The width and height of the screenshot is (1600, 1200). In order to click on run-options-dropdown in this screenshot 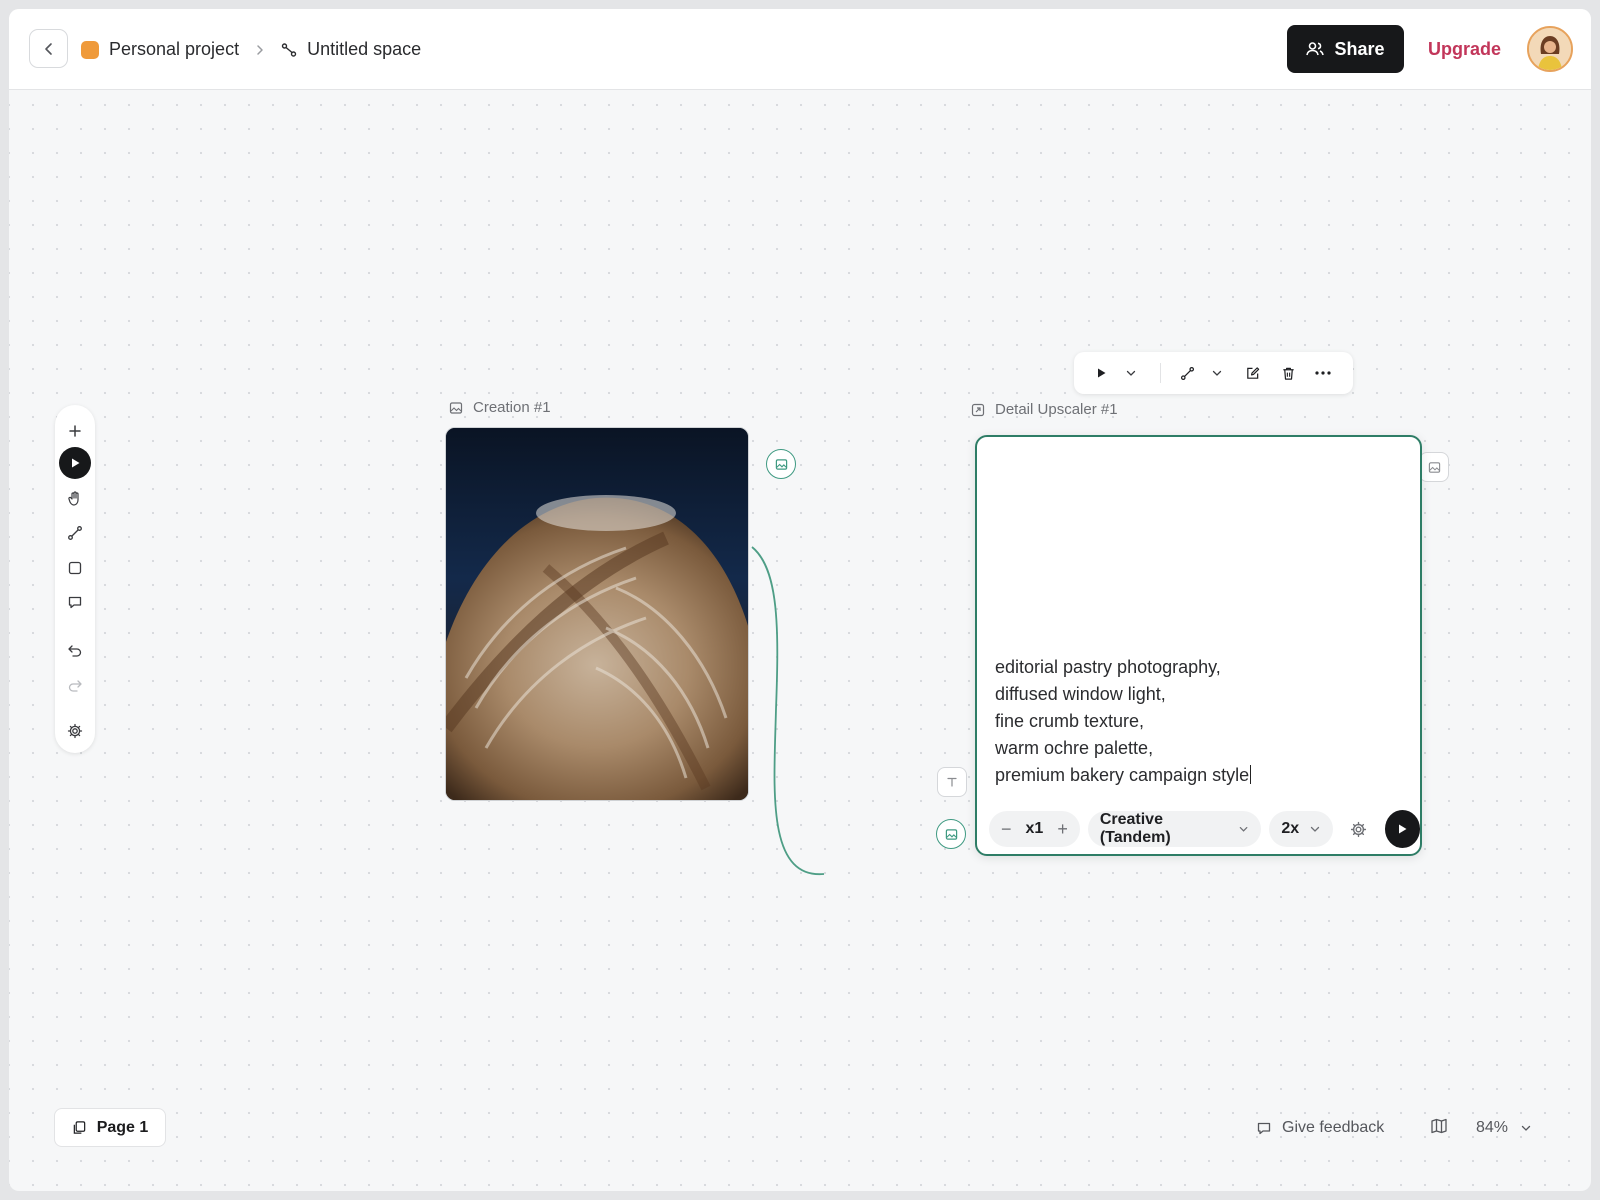, I will do `click(1131, 373)`.